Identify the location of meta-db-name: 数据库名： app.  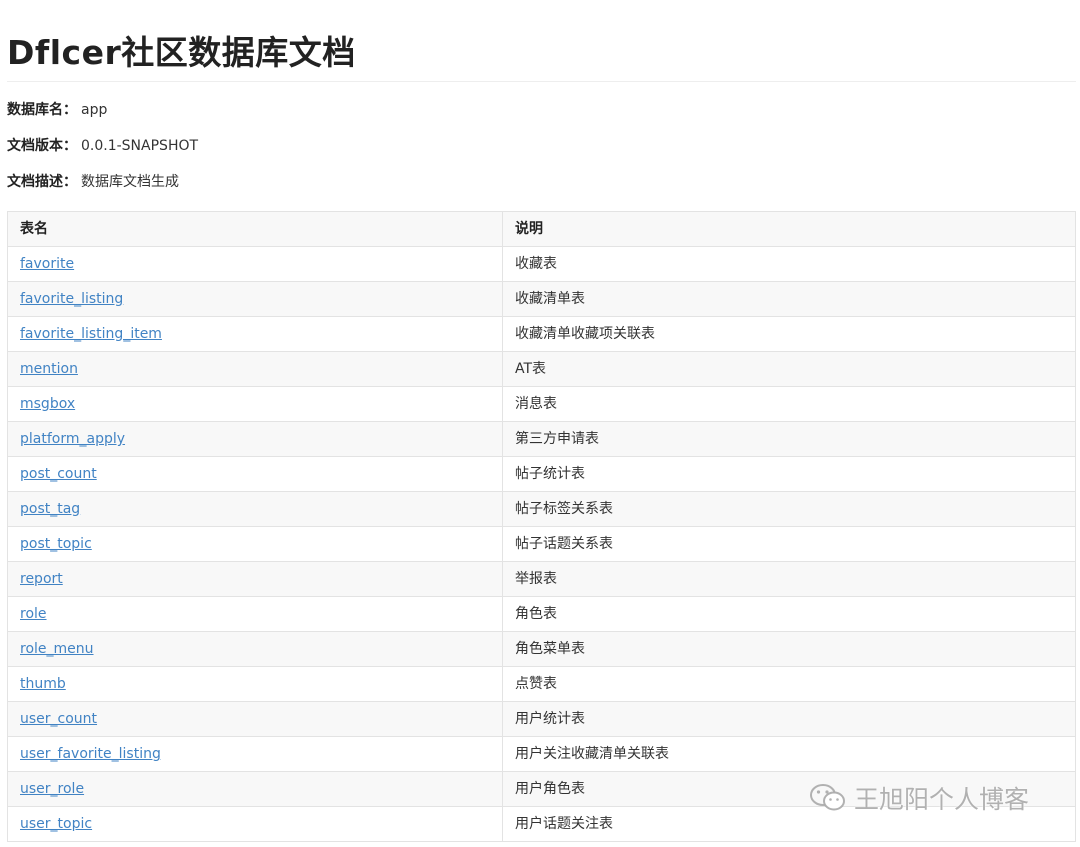
(57, 110).